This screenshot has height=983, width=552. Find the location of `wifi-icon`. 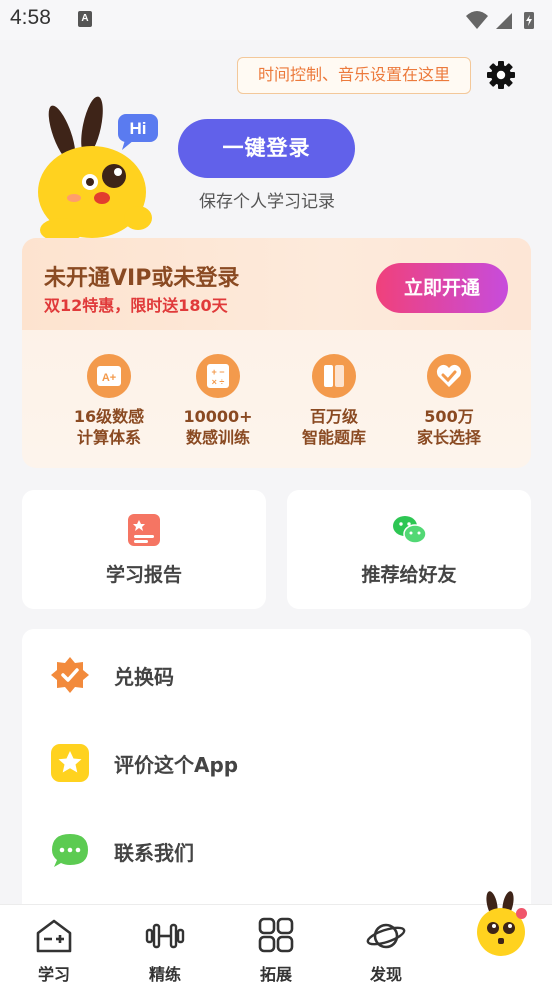

wifi-icon is located at coordinates (477, 20).